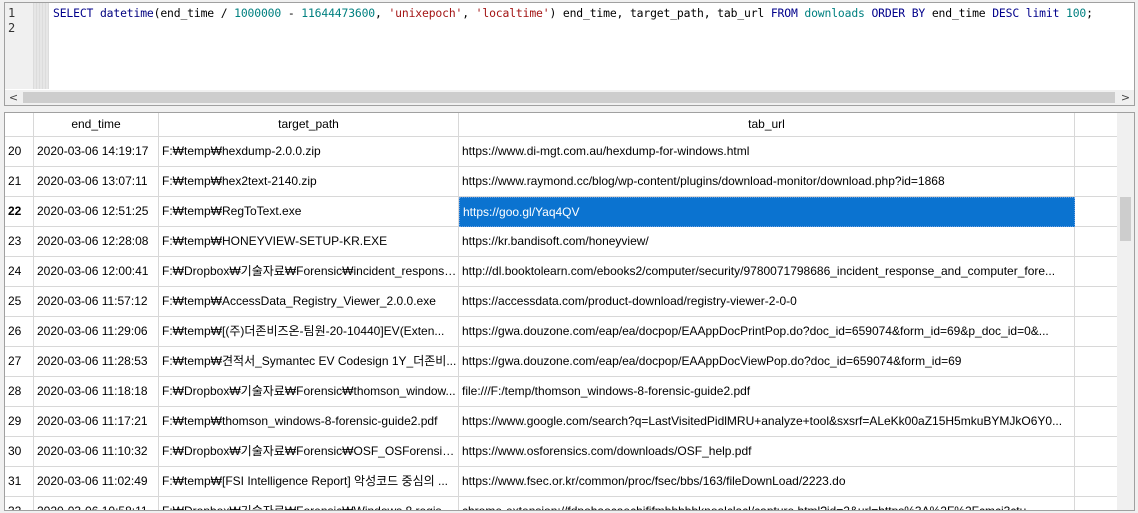 The height and width of the screenshot is (513, 1138). I want to click on target-path-cell: F:₩temp₩hexdump-2.0.0.zip, so click(309, 152).